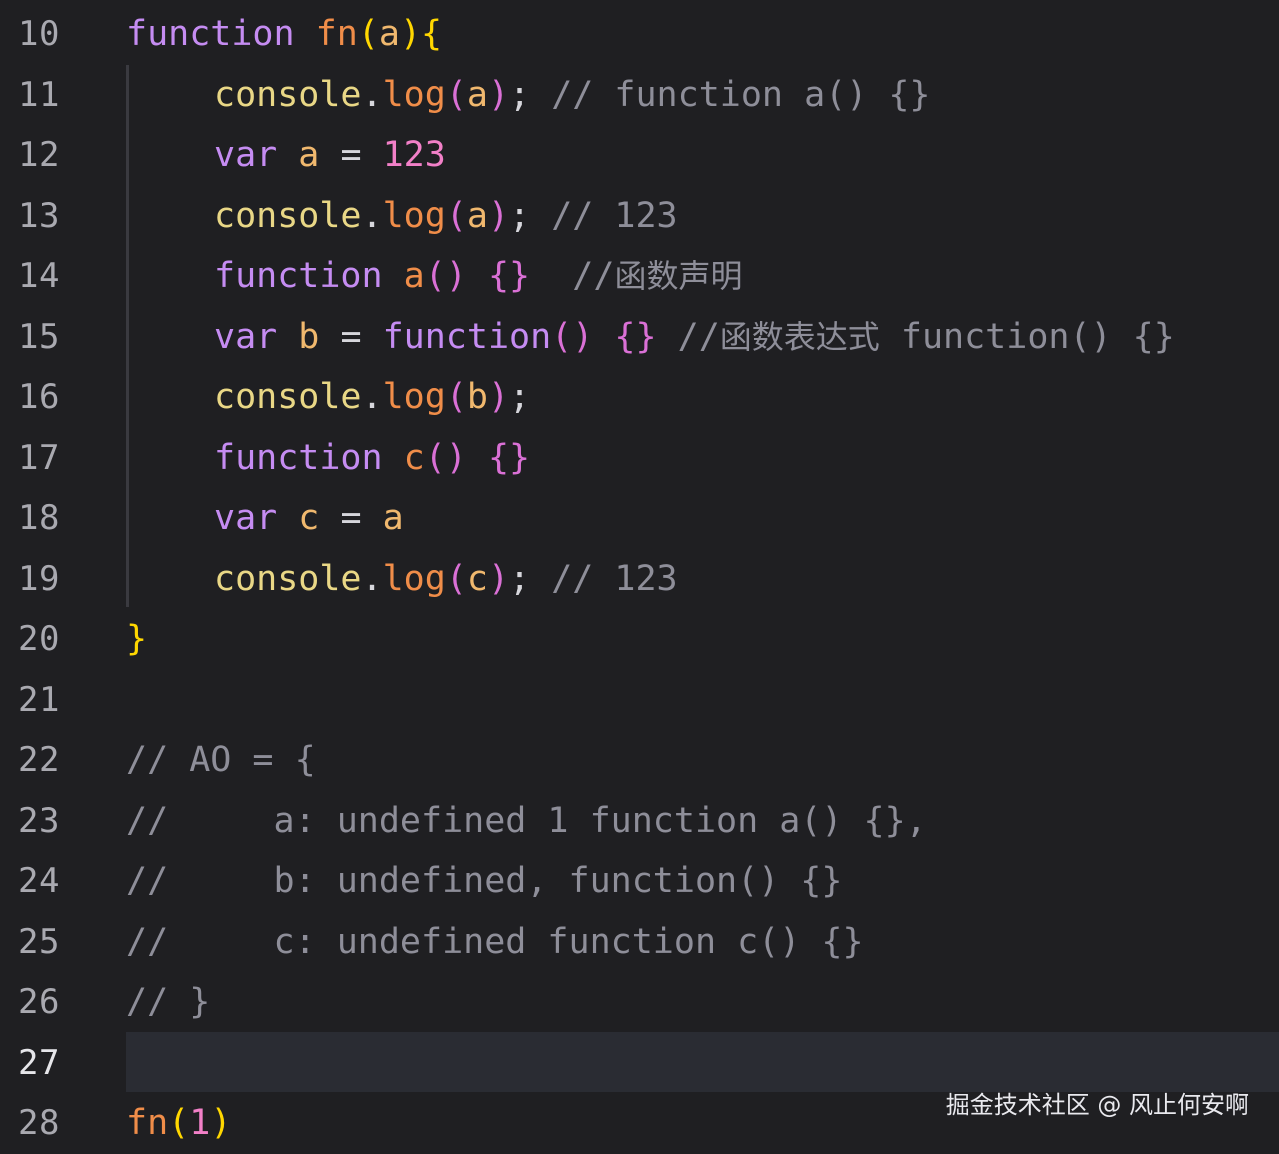 The height and width of the screenshot is (1154, 1279). I want to click on code-line: 22 // AO = {, so click(639, 760).